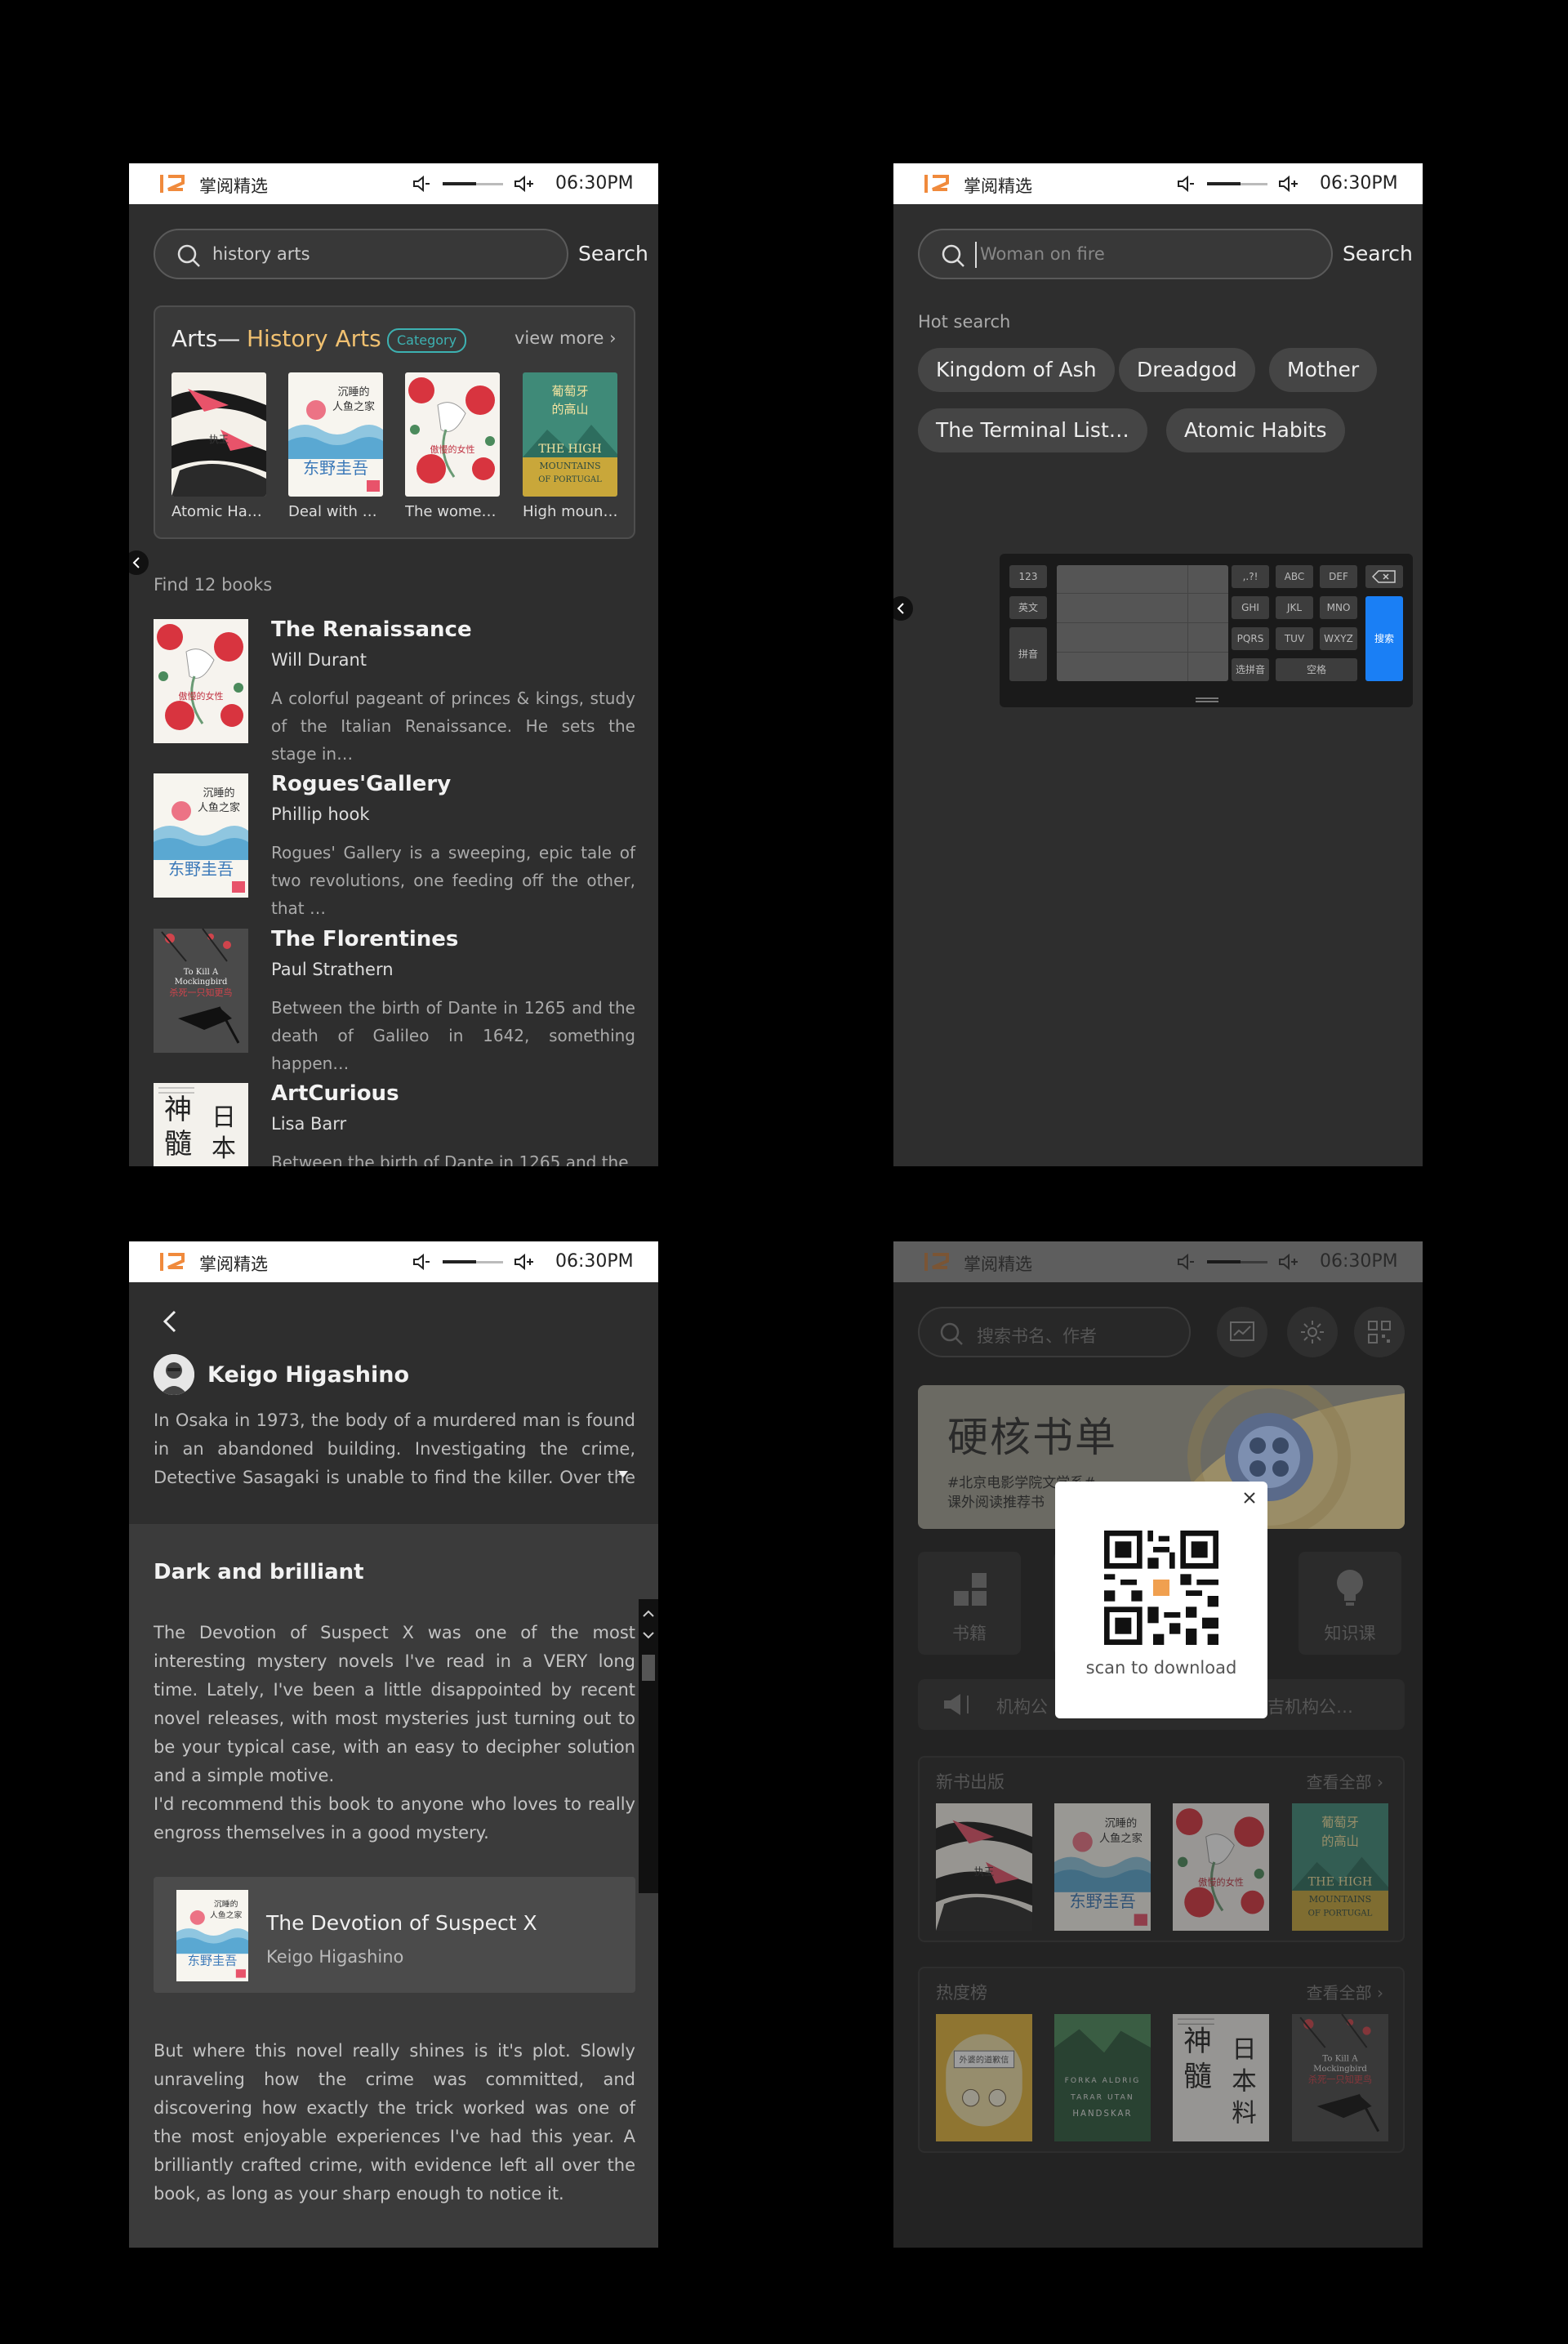  What do you see at coordinates (648, 1668) in the screenshot?
I see `scroll-thumb` at bounding box center [648, 1668].